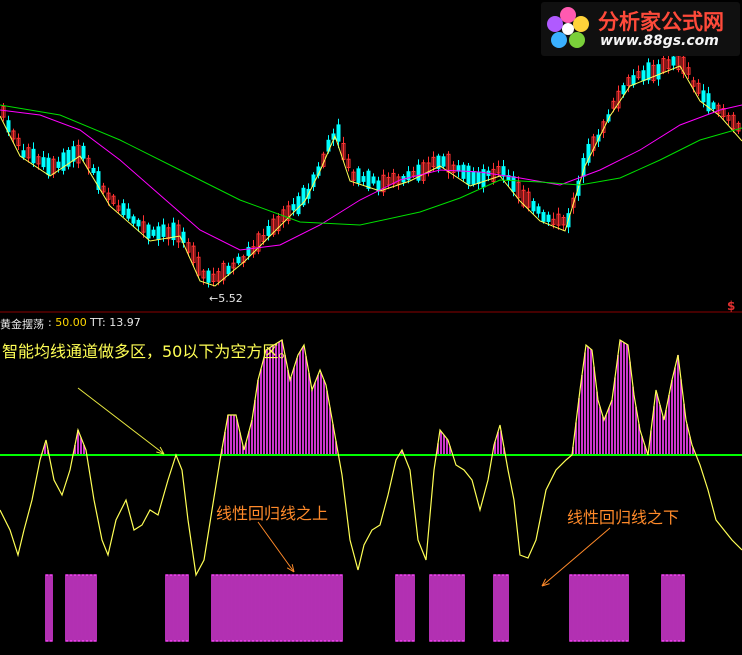 Image resolution: width=742 pixels, height=655 pixels. Describe the element at coordinates (731, 306) in the screenshot. I see `corner-mark: $` at that location.